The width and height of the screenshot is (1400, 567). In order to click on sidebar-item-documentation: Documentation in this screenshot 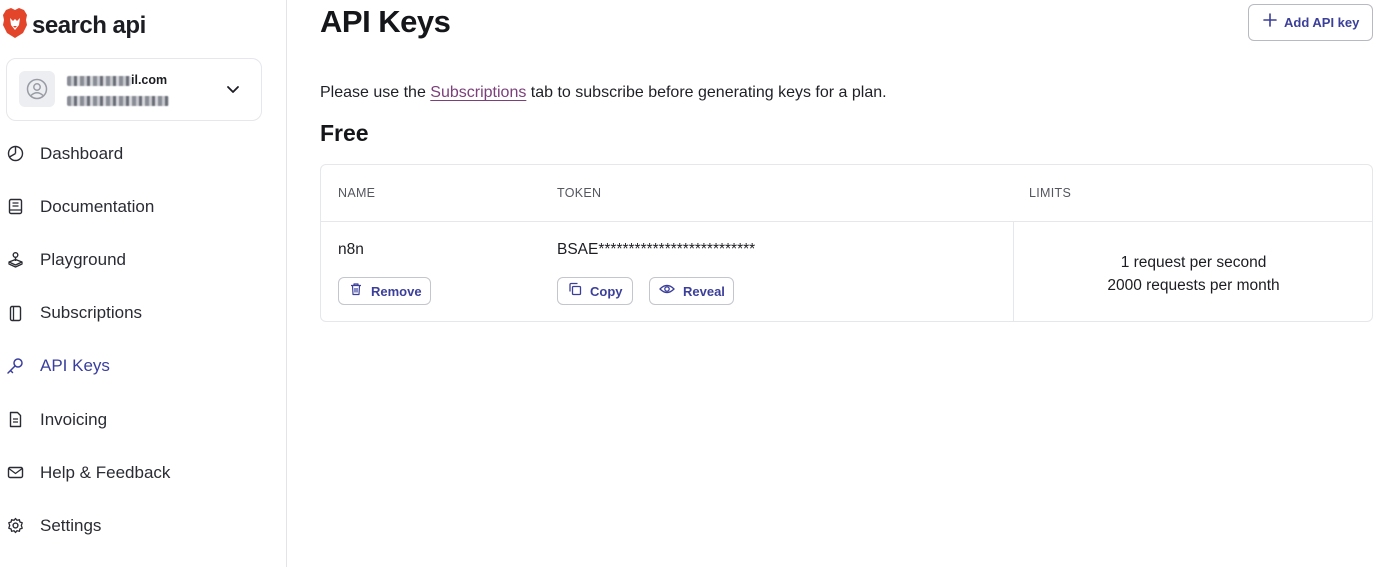, I will do `click(143, 206)`.